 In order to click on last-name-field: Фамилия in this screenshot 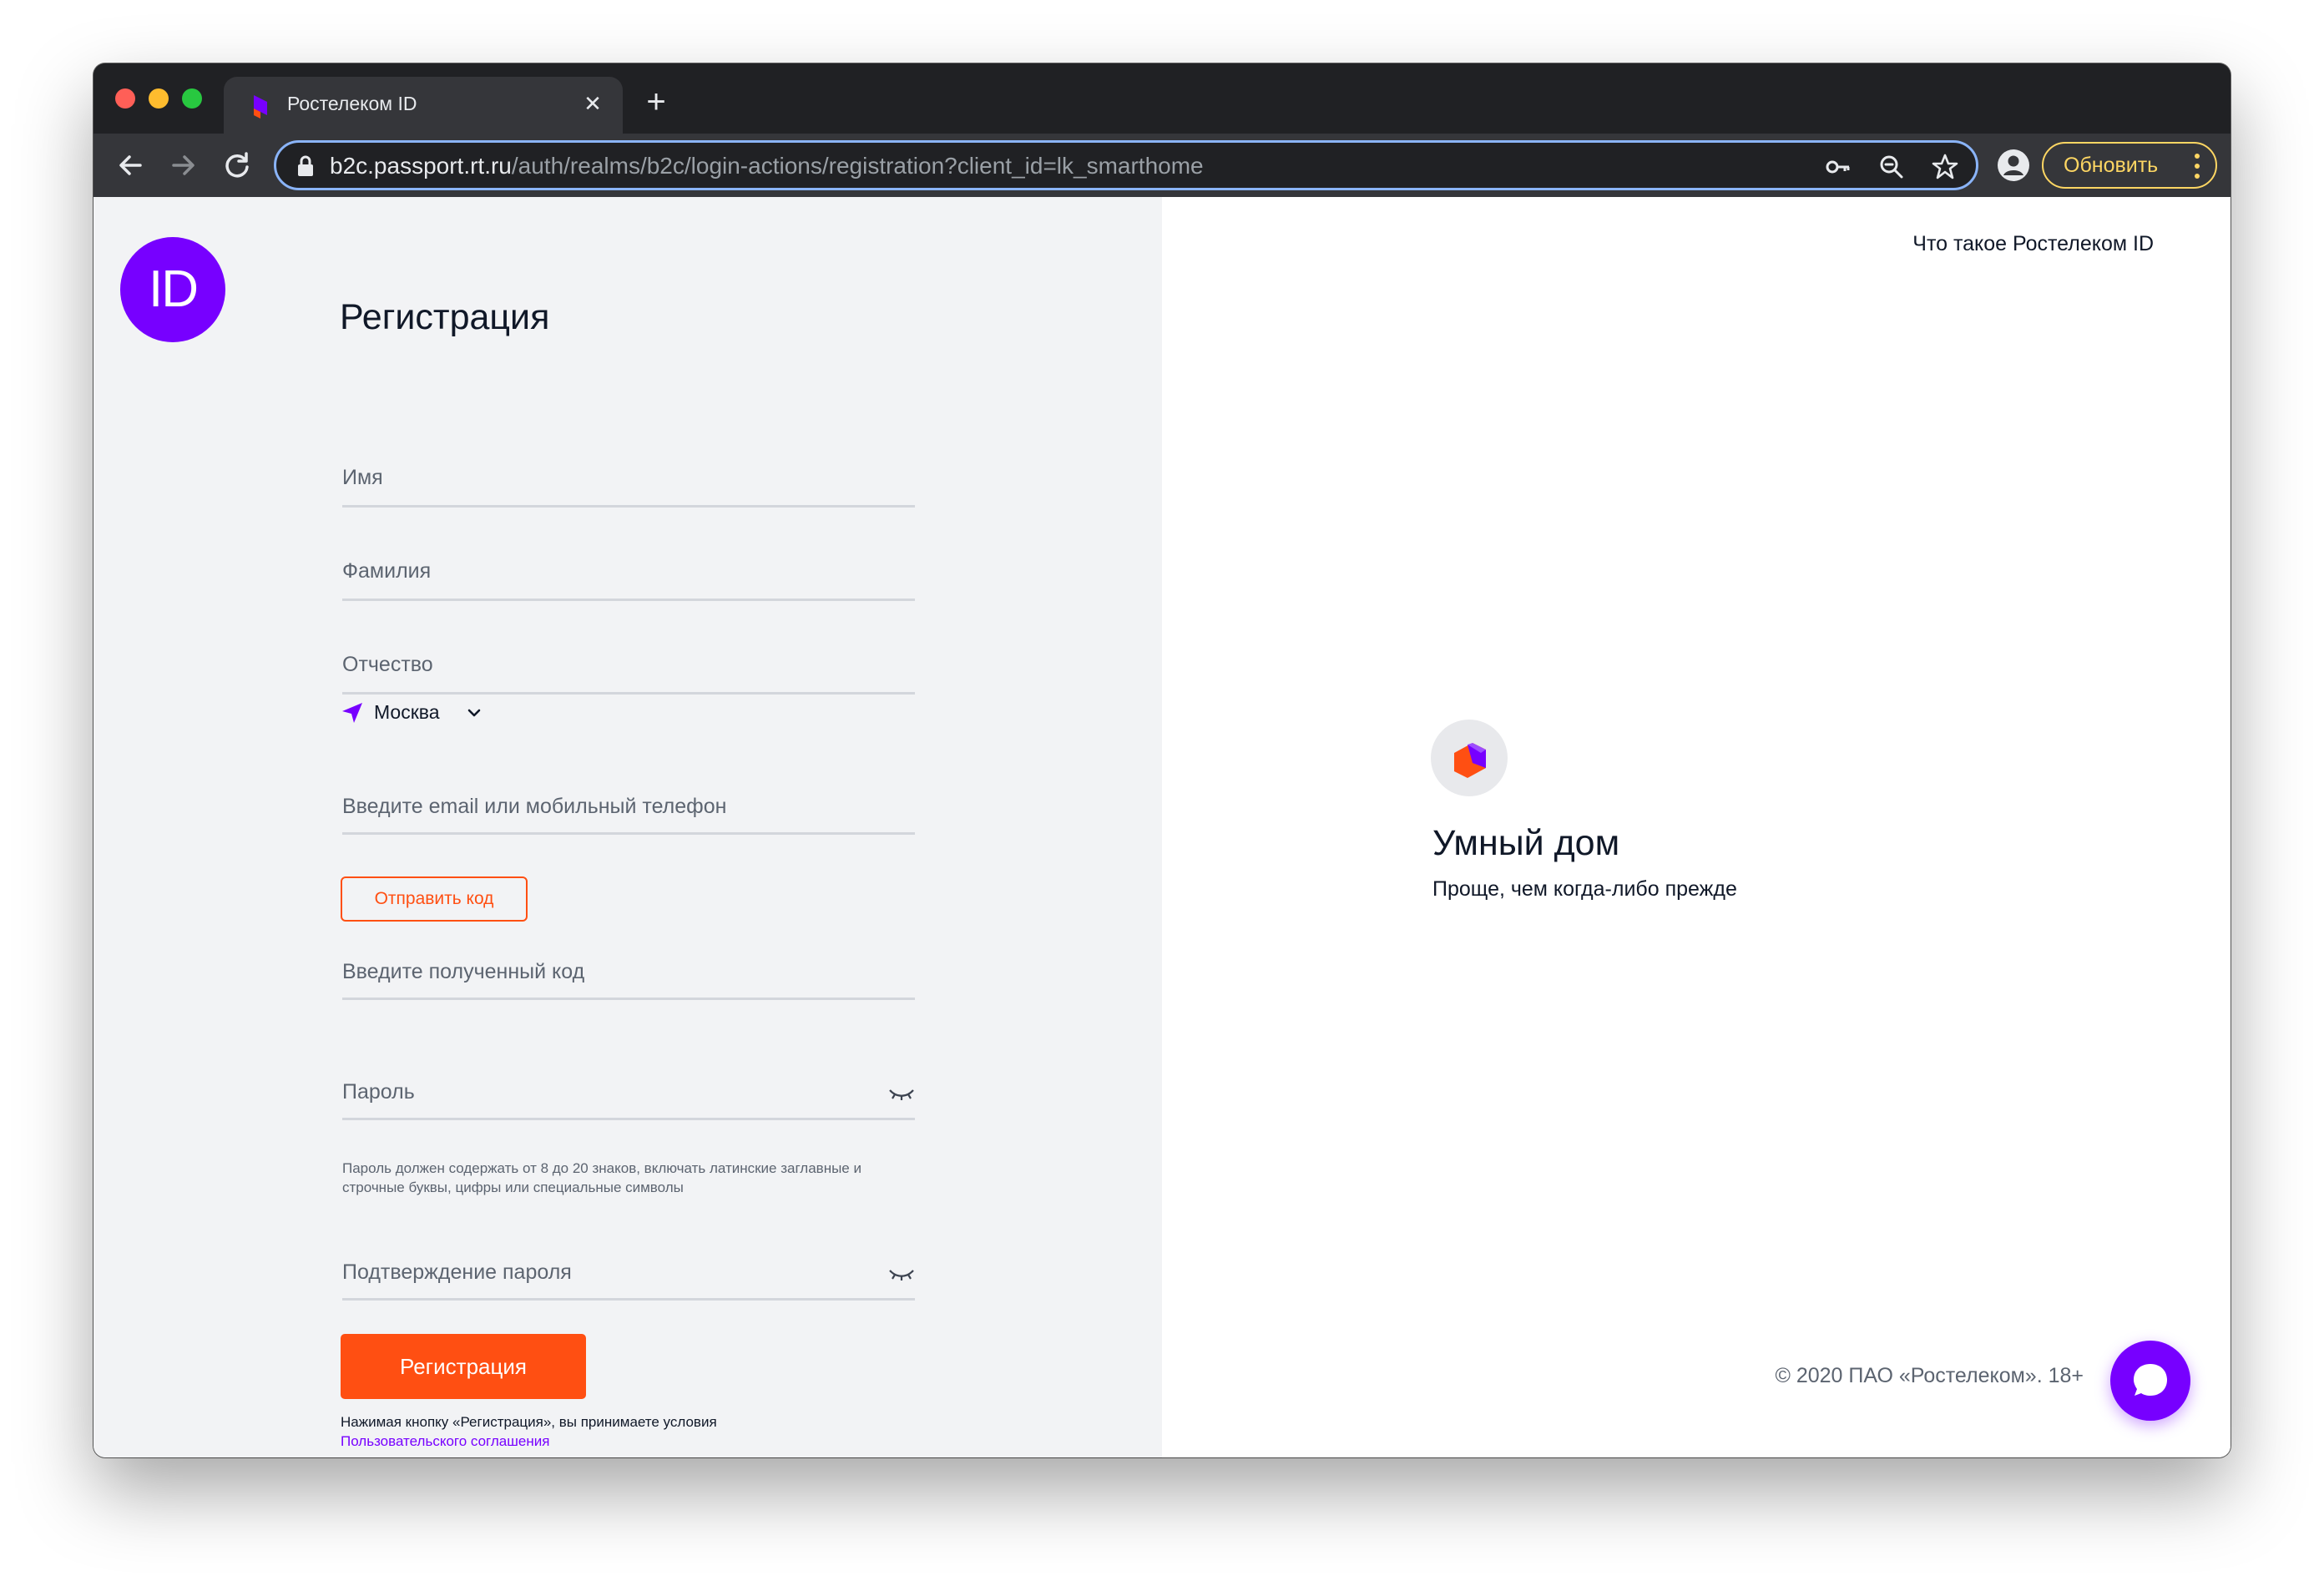, I will do `click(628, 574)`.